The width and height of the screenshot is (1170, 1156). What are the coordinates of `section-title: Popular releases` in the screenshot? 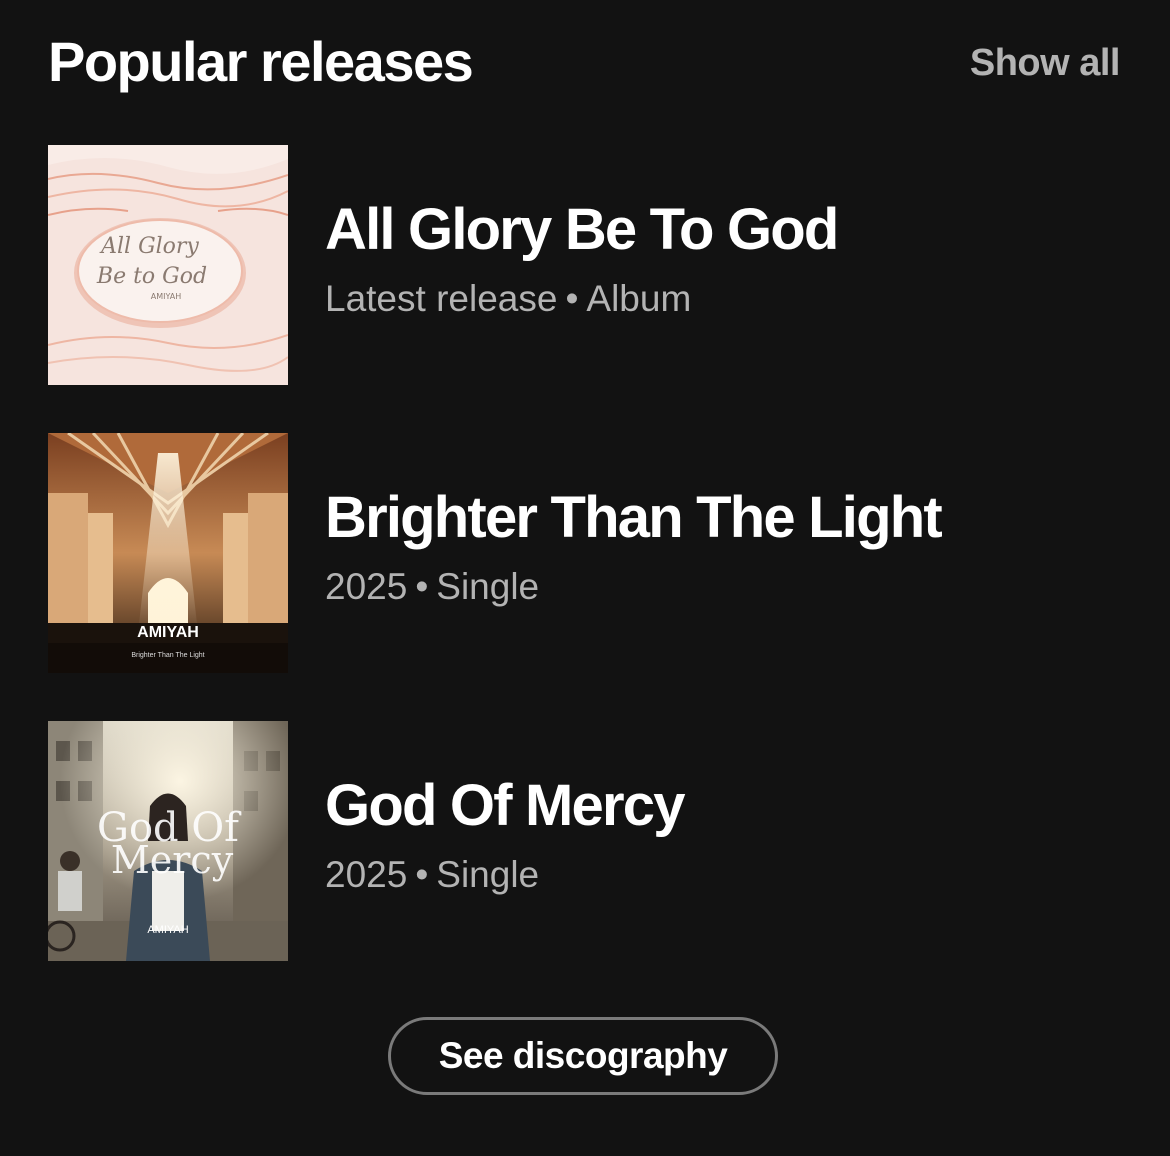 It's located at (261, 61).